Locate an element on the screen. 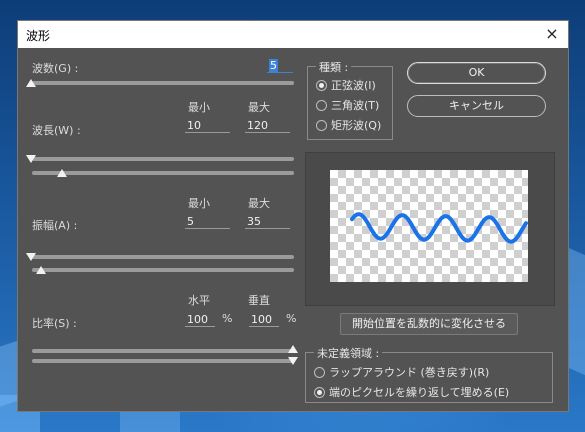 This screenshot has width=585, height=432. generators-input: 5 is located at coordinates (280, 65).